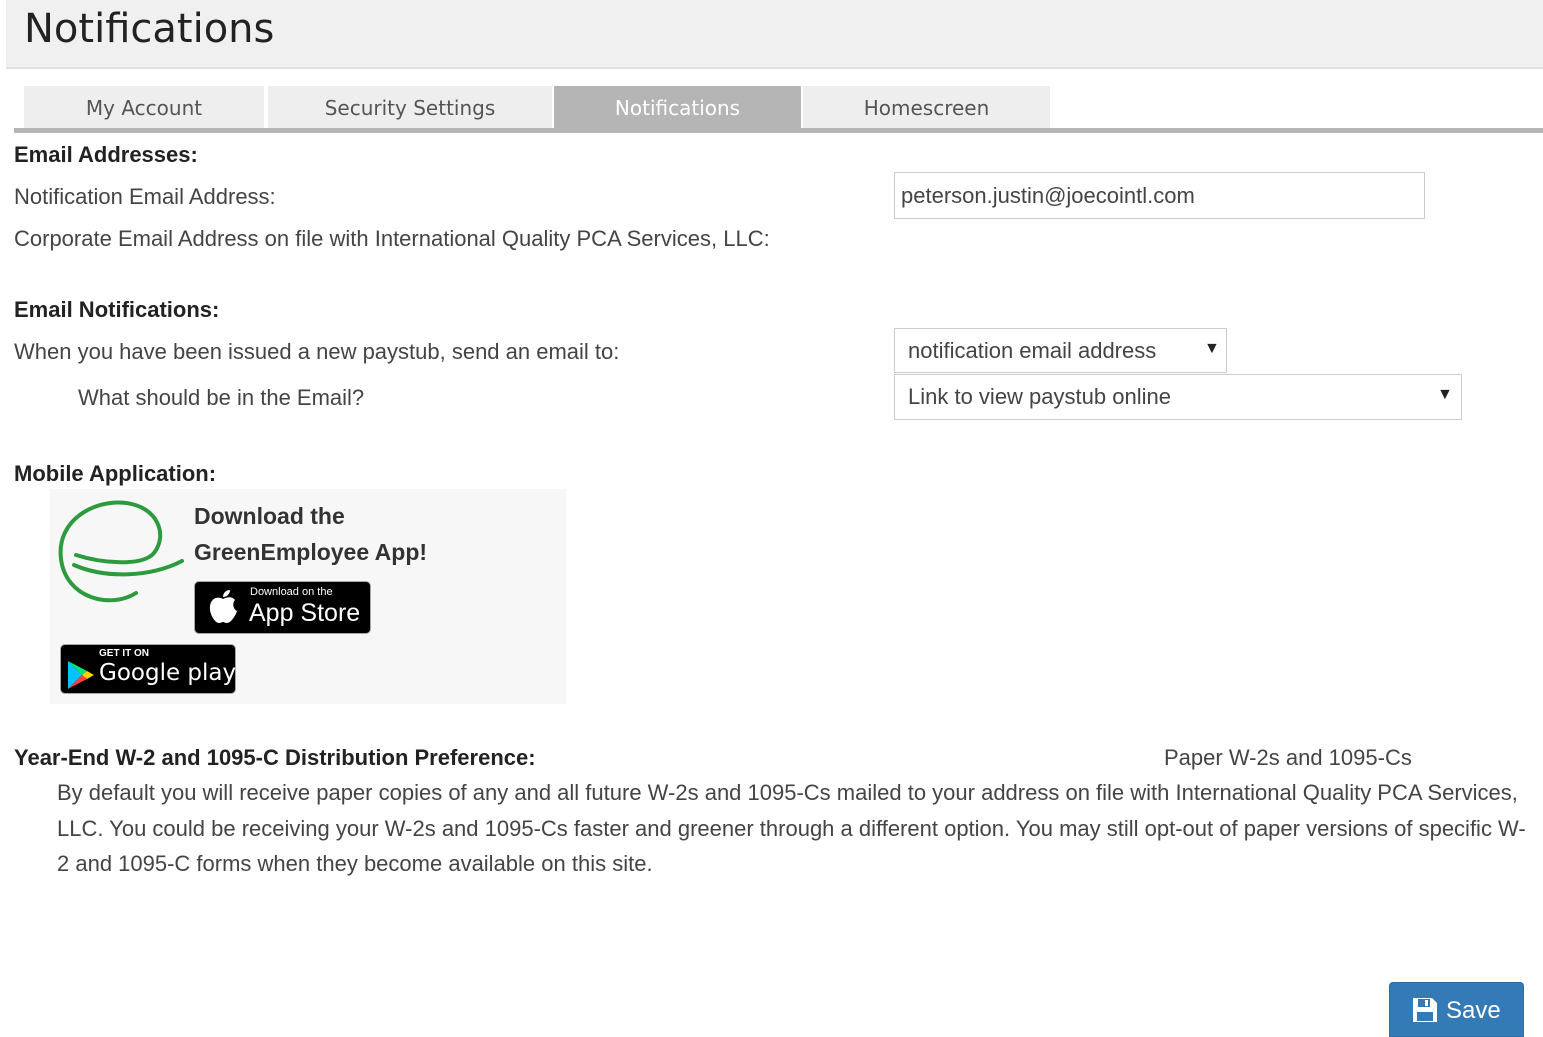 The image size is (1543, 1037). What do you see at coordinates (269, 516) in the screenshot?
I see `download-app-line1: Download the` at bounding box center [269, 516].